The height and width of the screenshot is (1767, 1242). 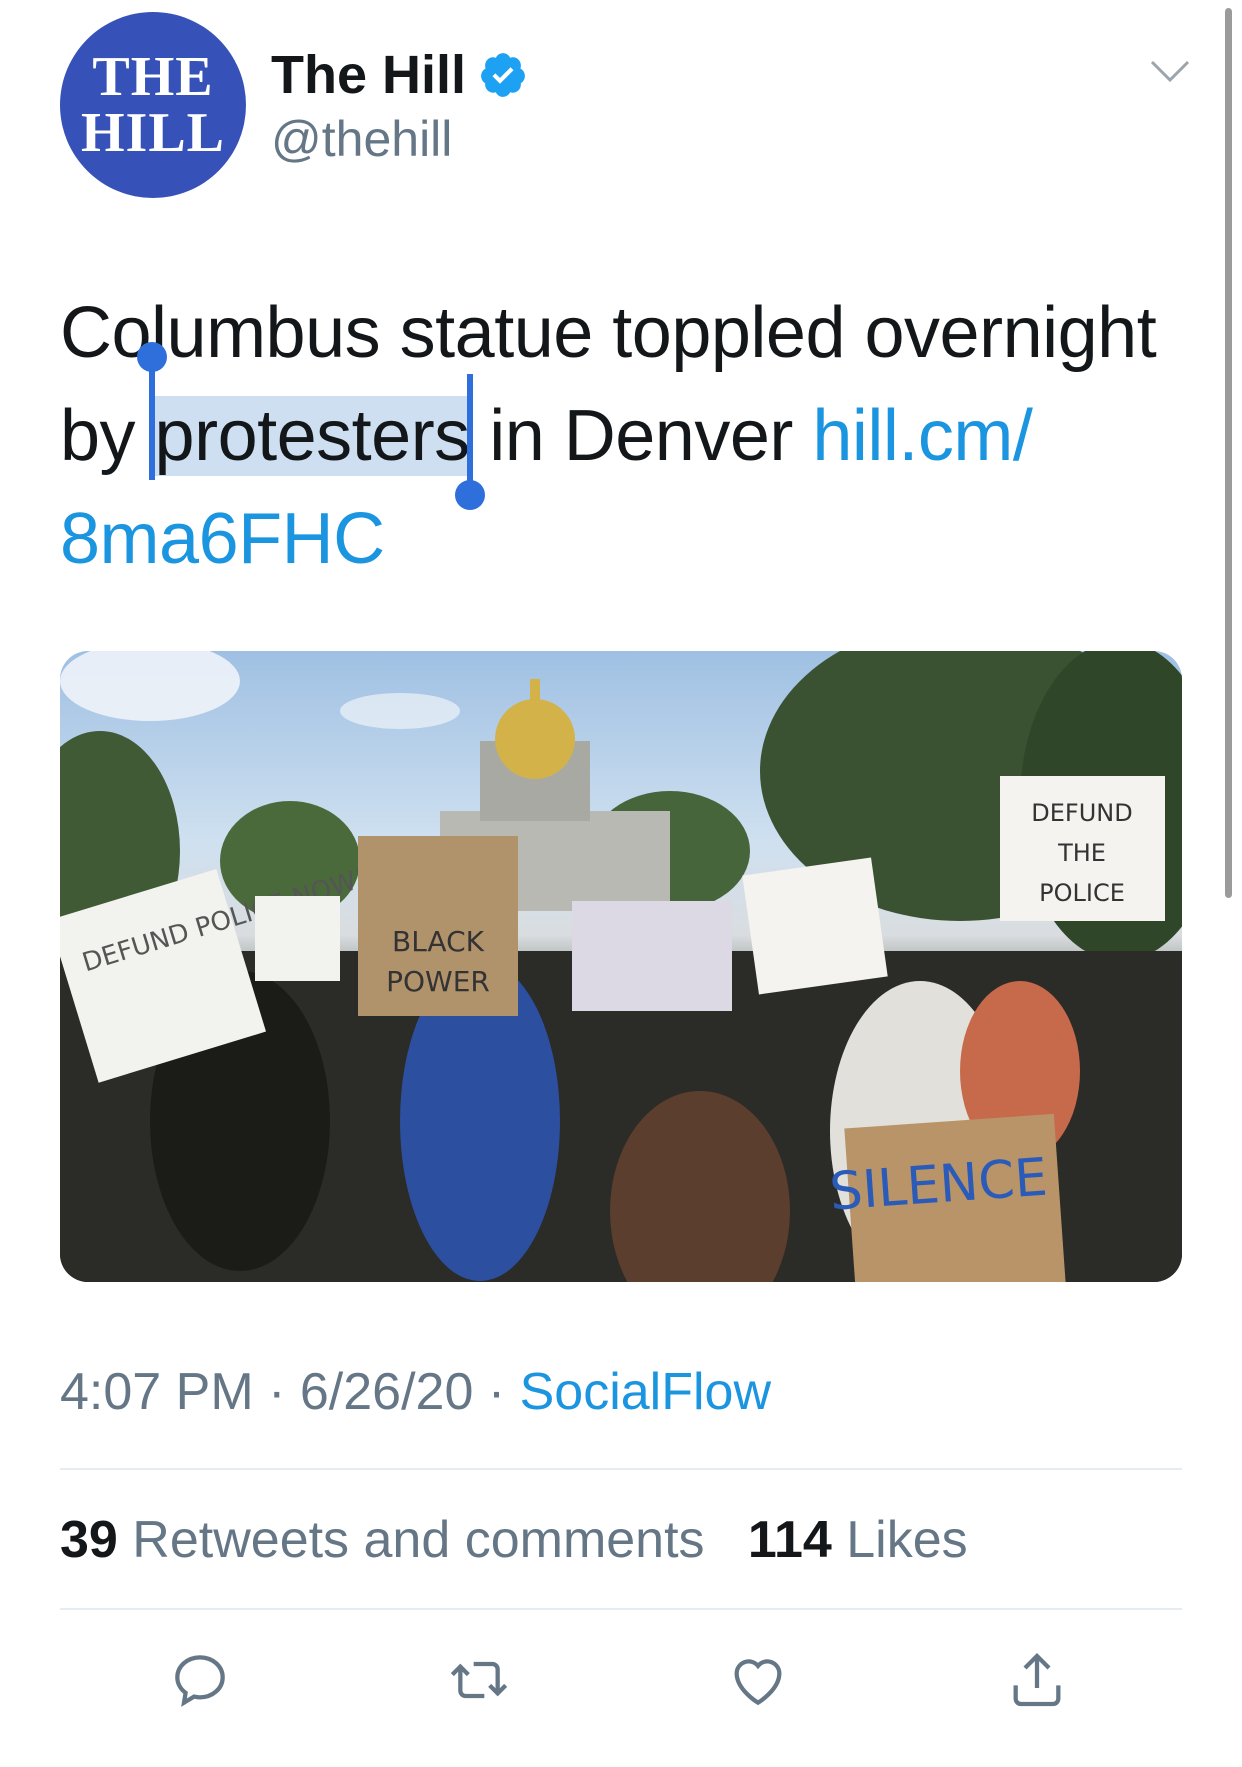 I want to click on share-icon, so click(x=1037, y=1679).